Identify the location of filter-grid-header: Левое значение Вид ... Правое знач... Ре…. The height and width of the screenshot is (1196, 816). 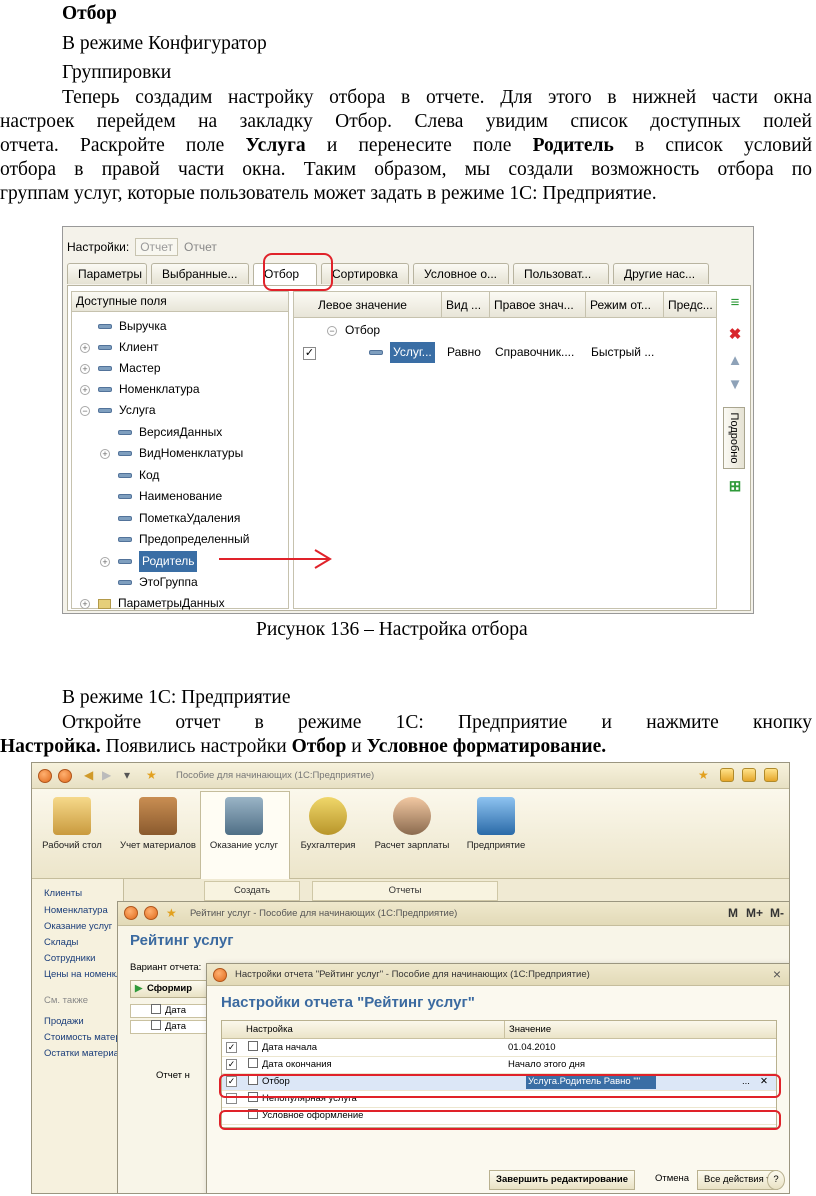
(505, 305).